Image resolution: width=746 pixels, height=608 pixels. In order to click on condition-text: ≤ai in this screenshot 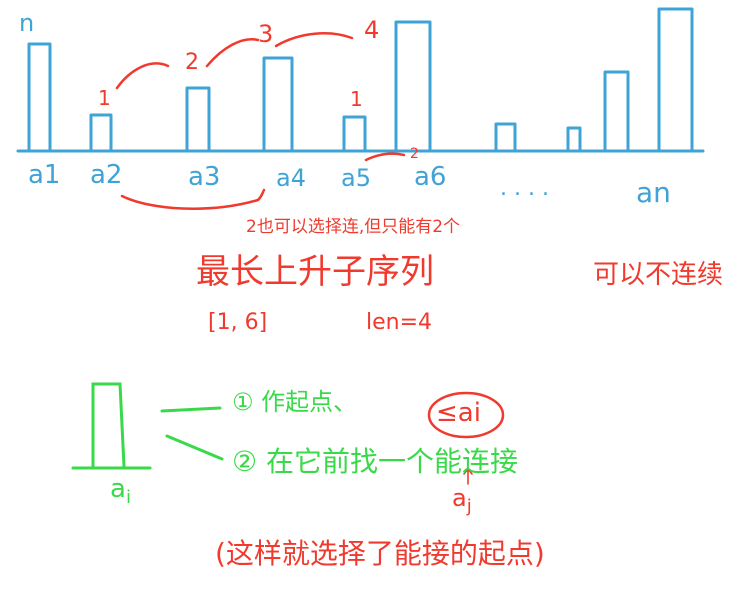, I will do `click(458, 413)`.